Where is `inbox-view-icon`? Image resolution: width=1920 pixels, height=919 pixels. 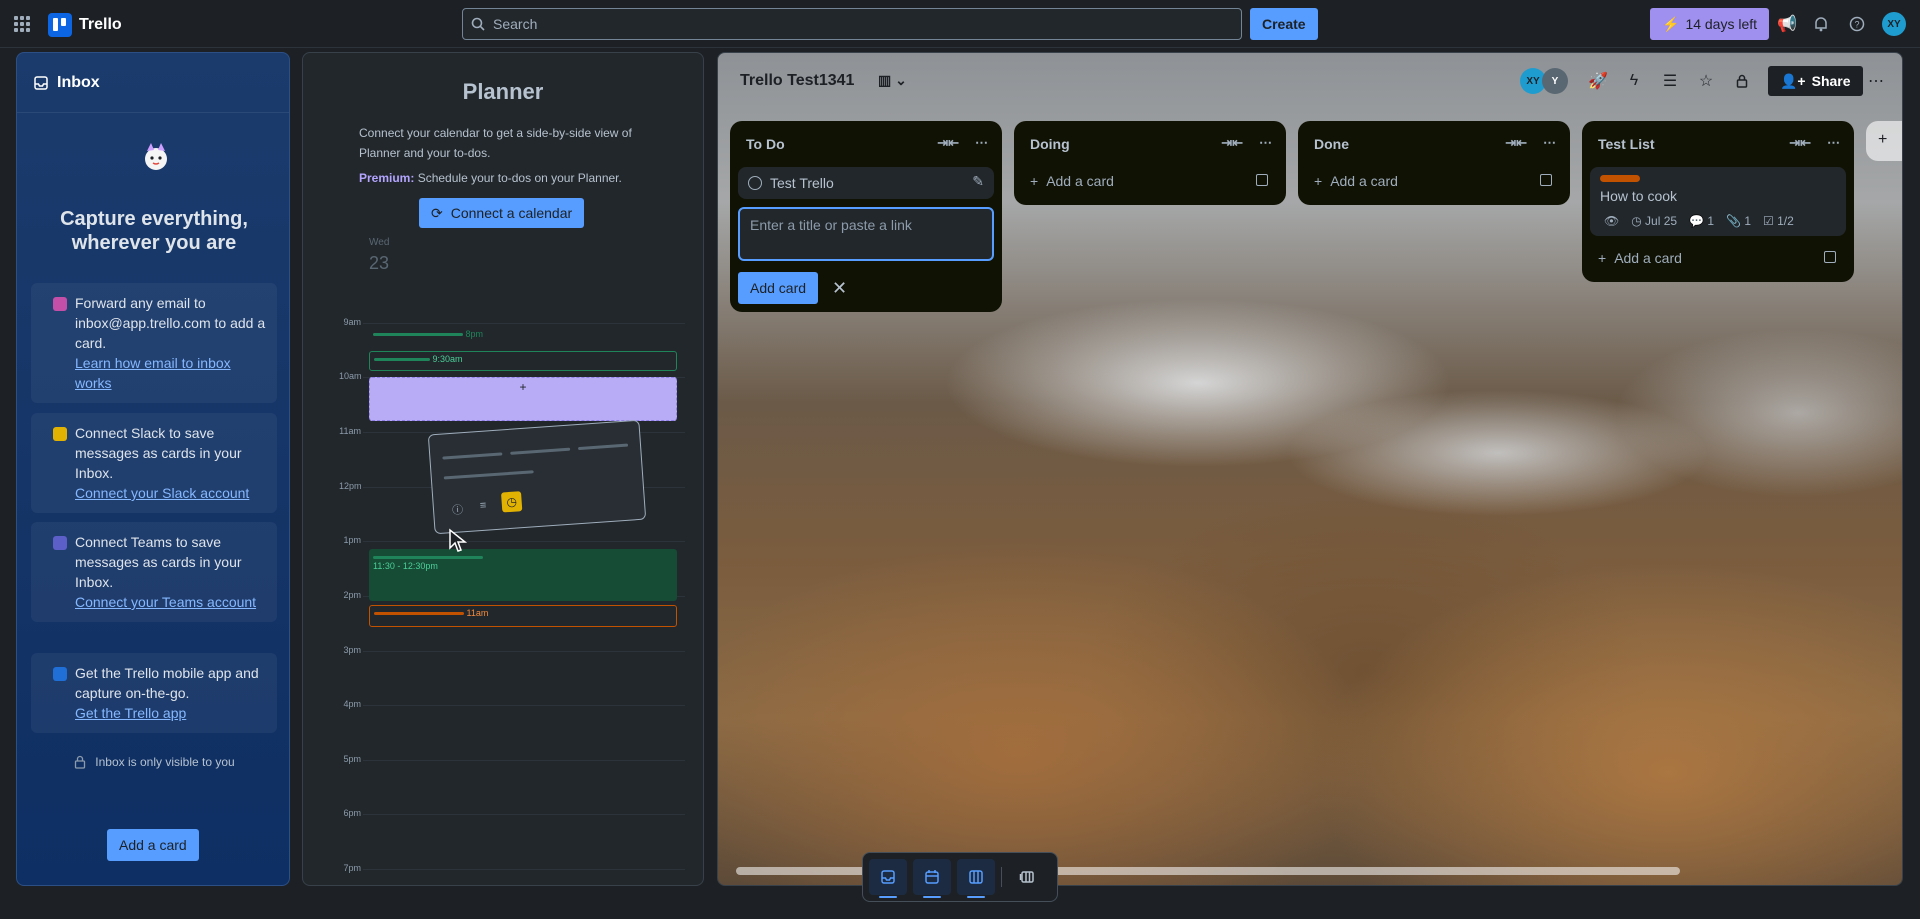 inbox-view-icon is located at coordinates (888, 878).